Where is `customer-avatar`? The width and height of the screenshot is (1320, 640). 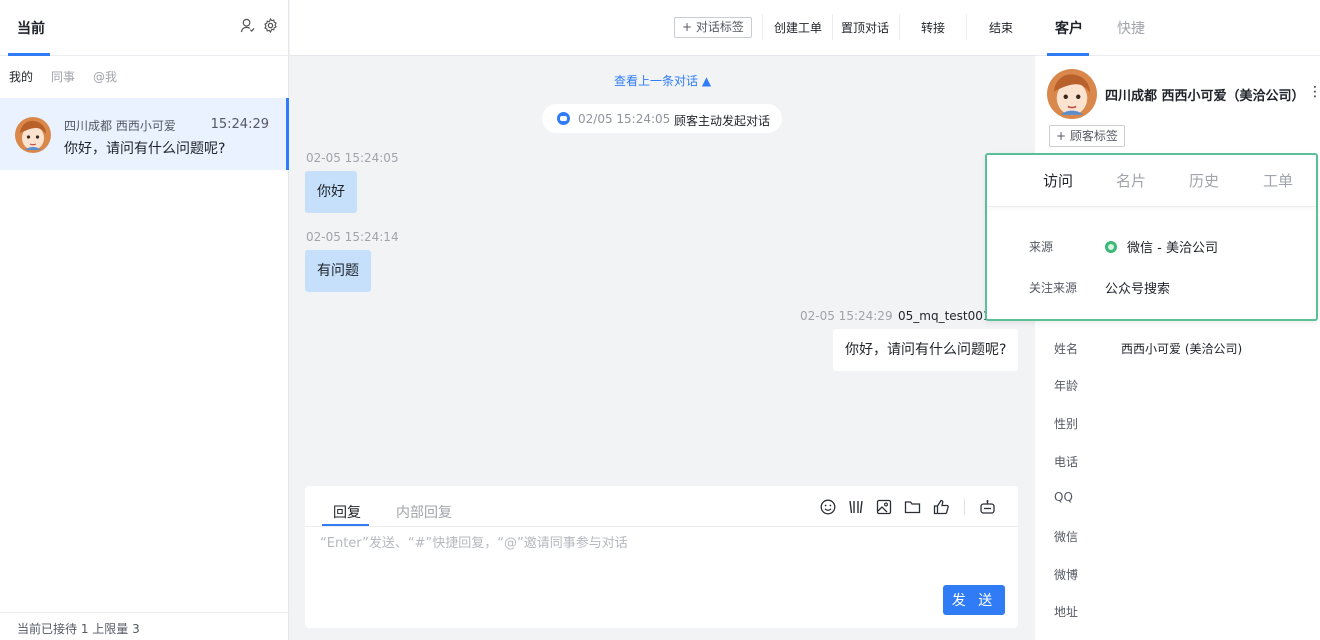 customer-avatar is located at coordinates (33, 135).